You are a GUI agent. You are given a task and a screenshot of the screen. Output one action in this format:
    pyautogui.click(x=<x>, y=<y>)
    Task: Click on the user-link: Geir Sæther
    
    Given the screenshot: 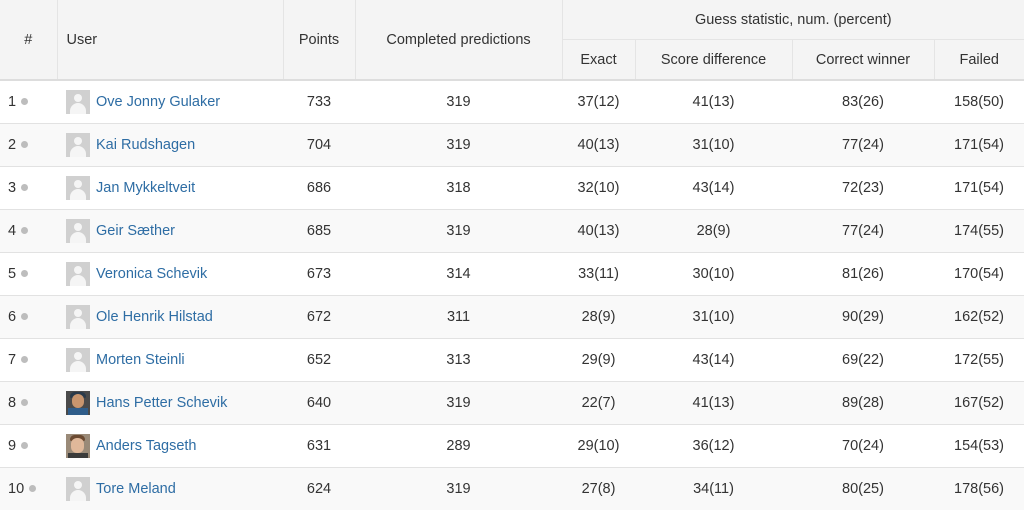 What is the action you would take?
    pyautogui.click(x=135, y=231)
    